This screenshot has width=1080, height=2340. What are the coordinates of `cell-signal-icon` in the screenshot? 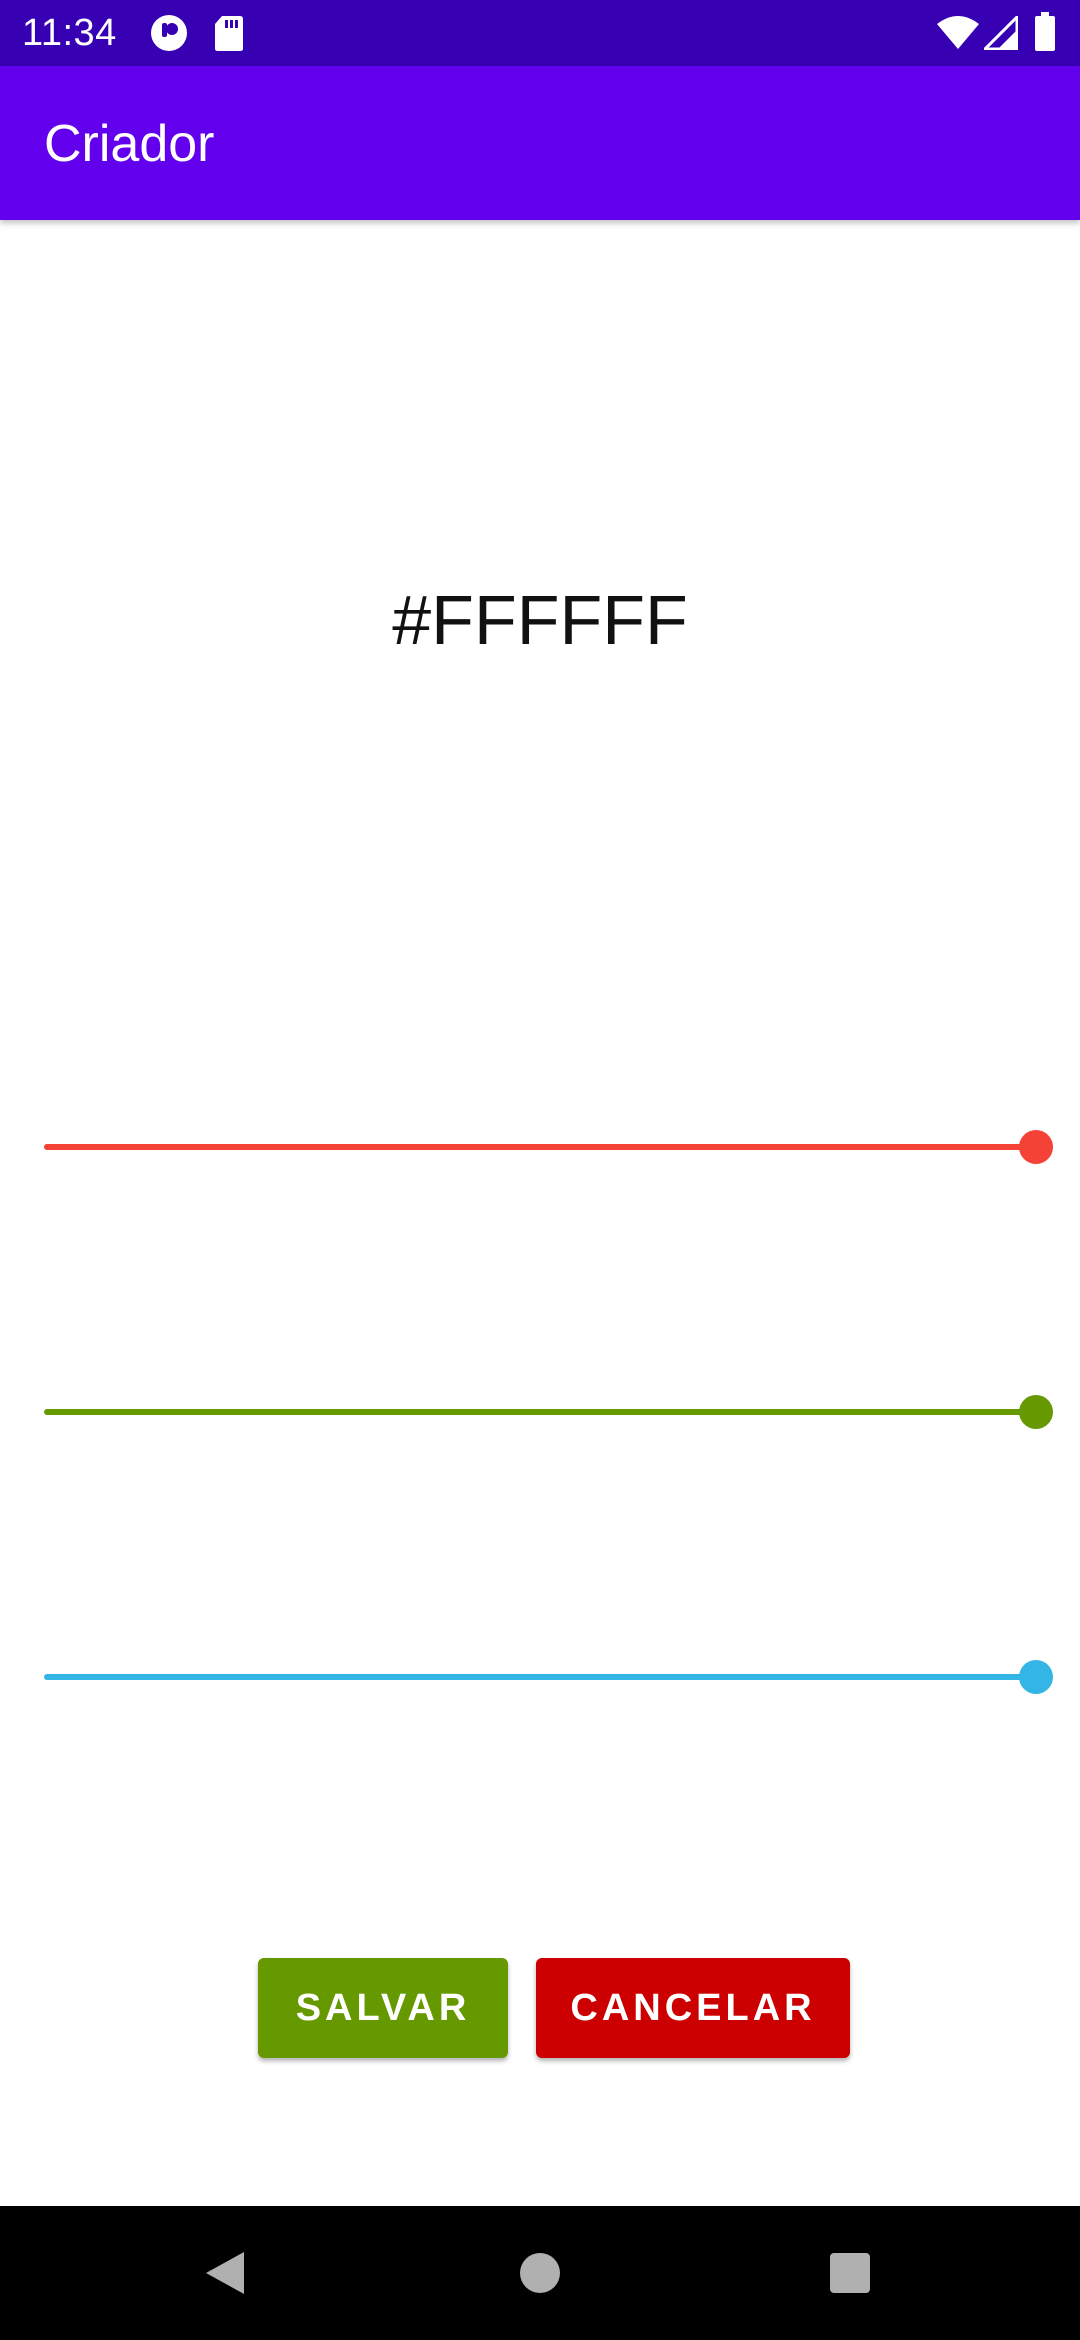 It's located at (1000, 34).